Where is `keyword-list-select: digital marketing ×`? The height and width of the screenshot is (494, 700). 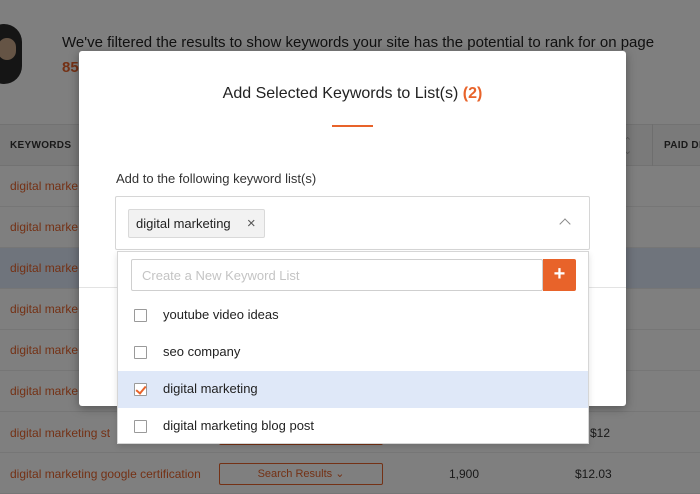
keyword-list-select: digital marketing × is located at coordinates (352, 223).